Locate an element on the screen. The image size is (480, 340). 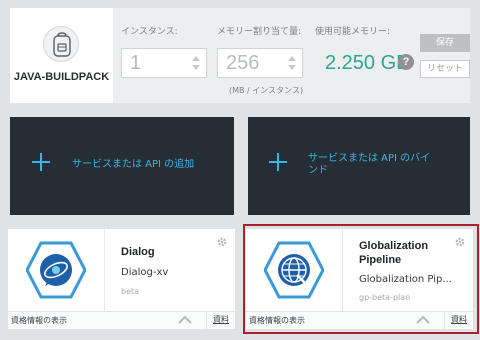
service-icon-area is located at coordinates (56, 270).